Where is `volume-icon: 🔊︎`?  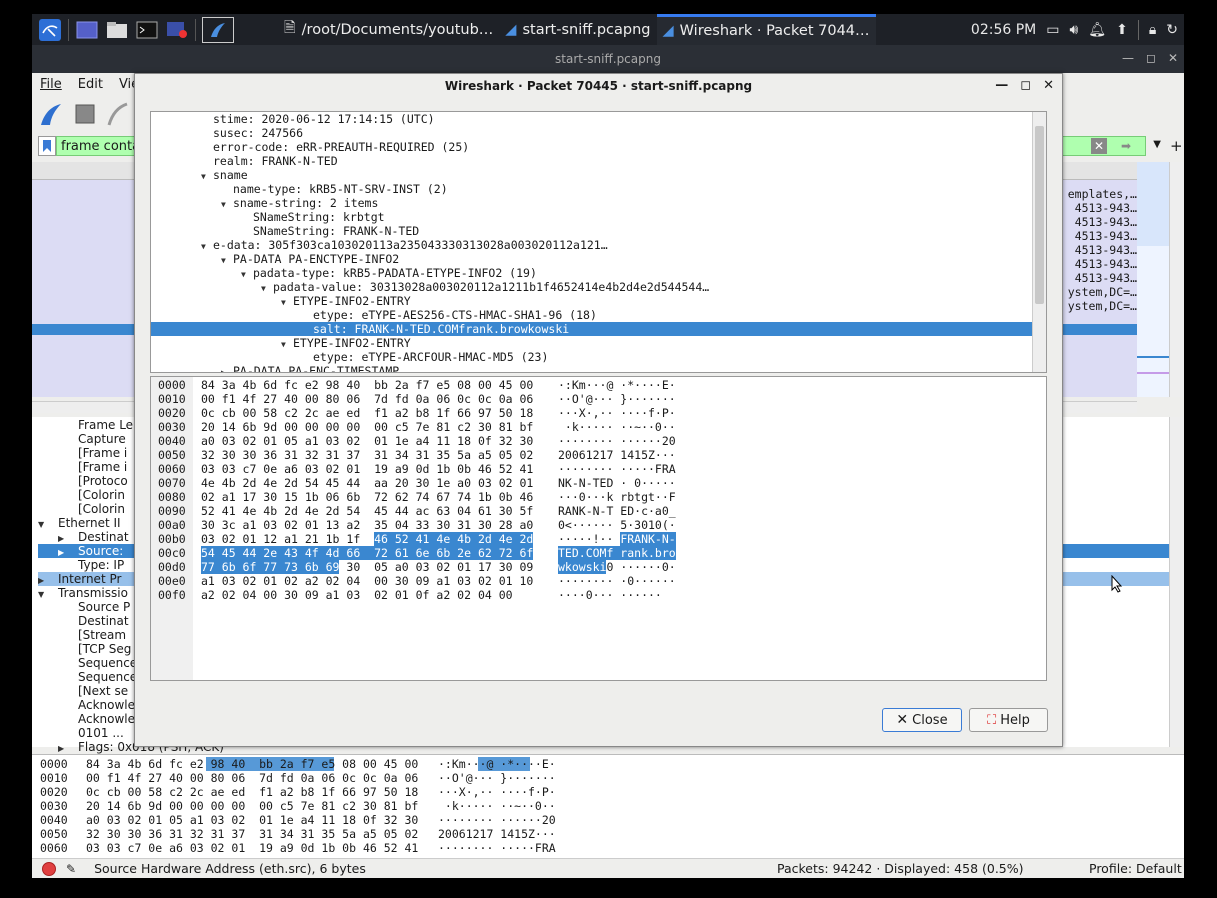 volume-icon: 🔊︎ is located at coordinates (1073, 30).